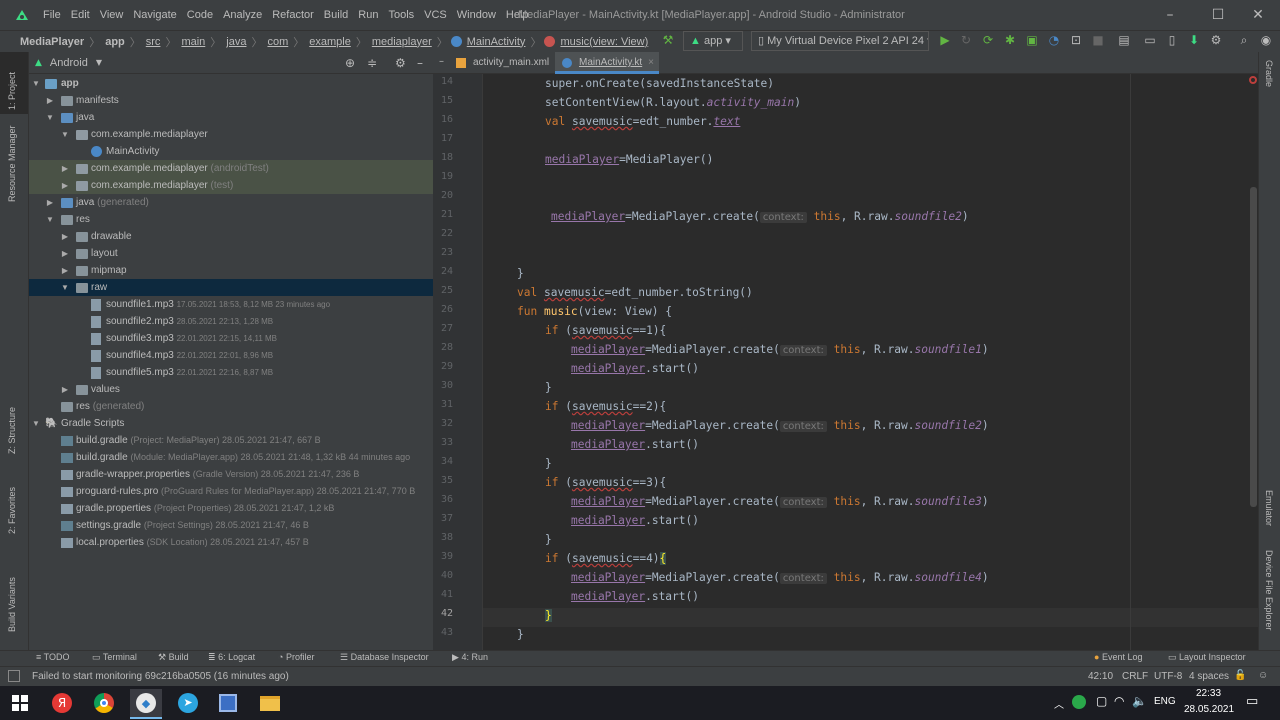 The width and height of the screenshot is (1280, 720). Describe the element at coordinates (336, 15) in the screenshot. I see `menu-build: Build` at that location.